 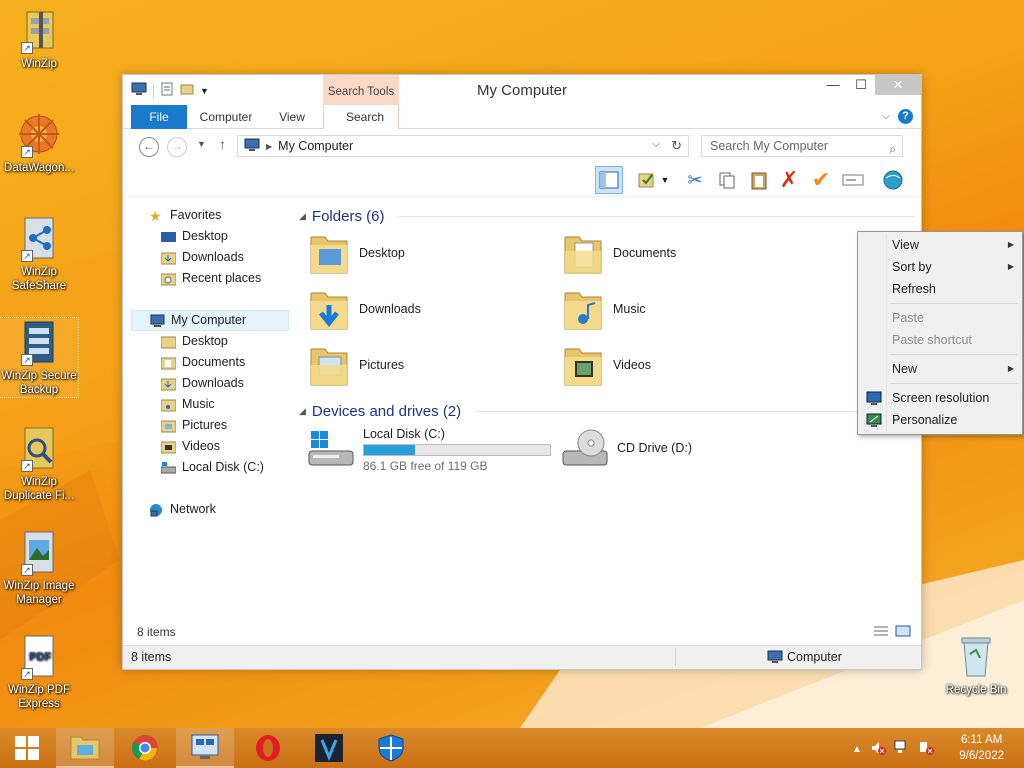 What do you see at coordinates (329, 748) in the screenshot?
I see `taskbar-vpn` at bounding box center [329, 748].